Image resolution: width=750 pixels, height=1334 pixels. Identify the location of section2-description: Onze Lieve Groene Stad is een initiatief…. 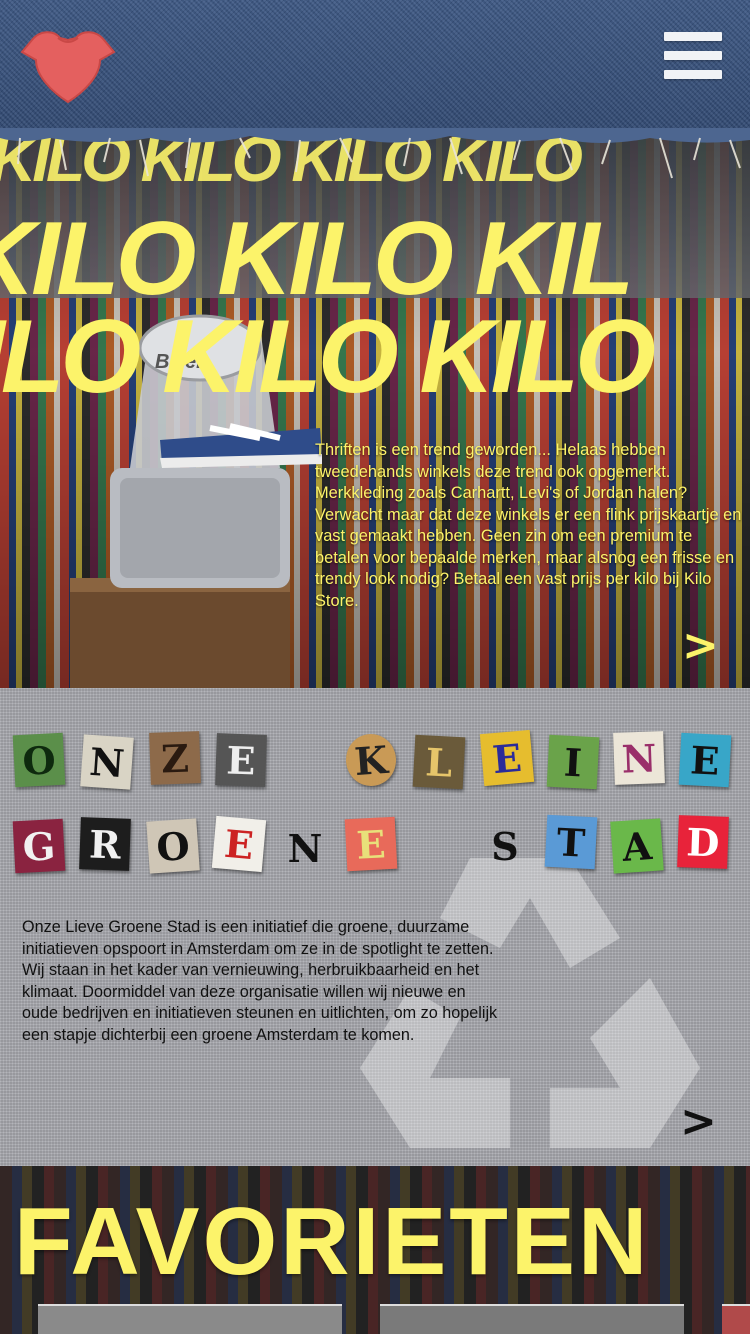
(260, 981).